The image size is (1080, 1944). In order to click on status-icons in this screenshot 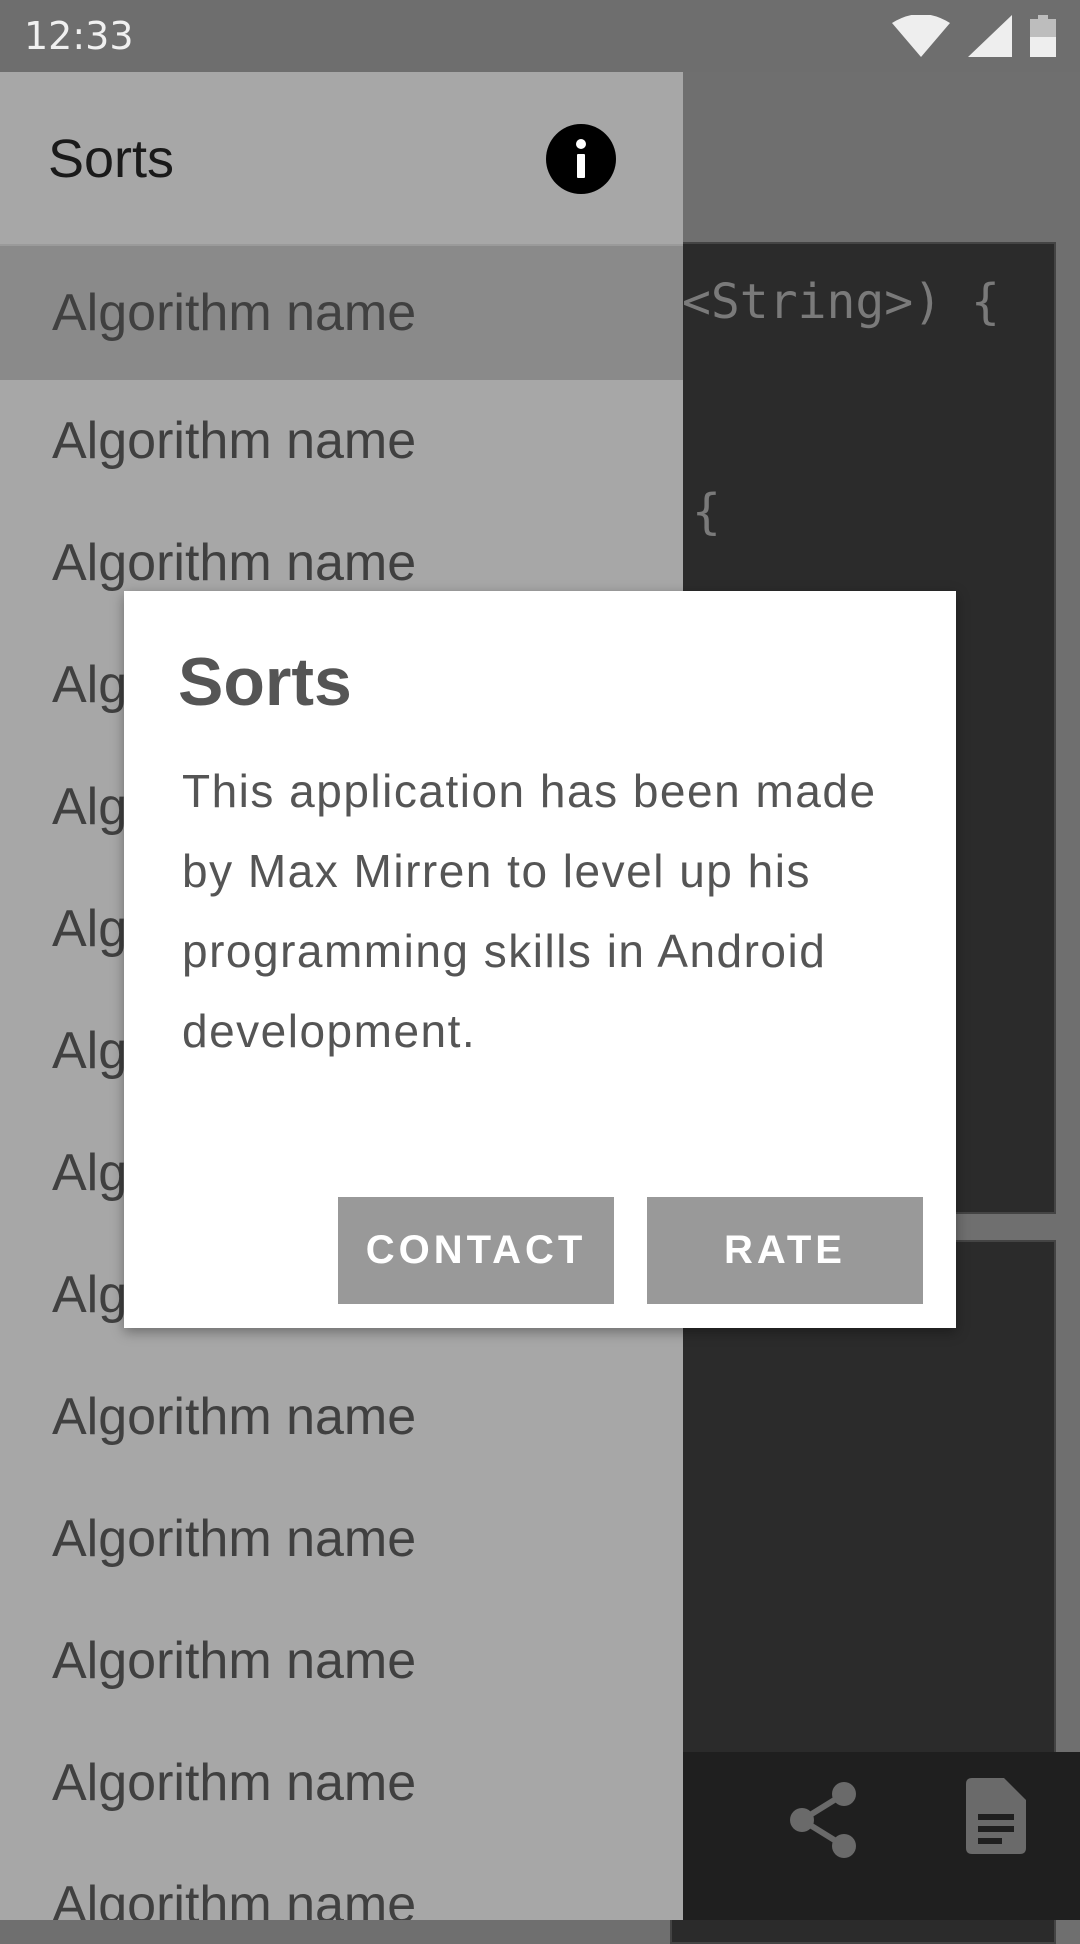, I will do `click(974, 36)`.